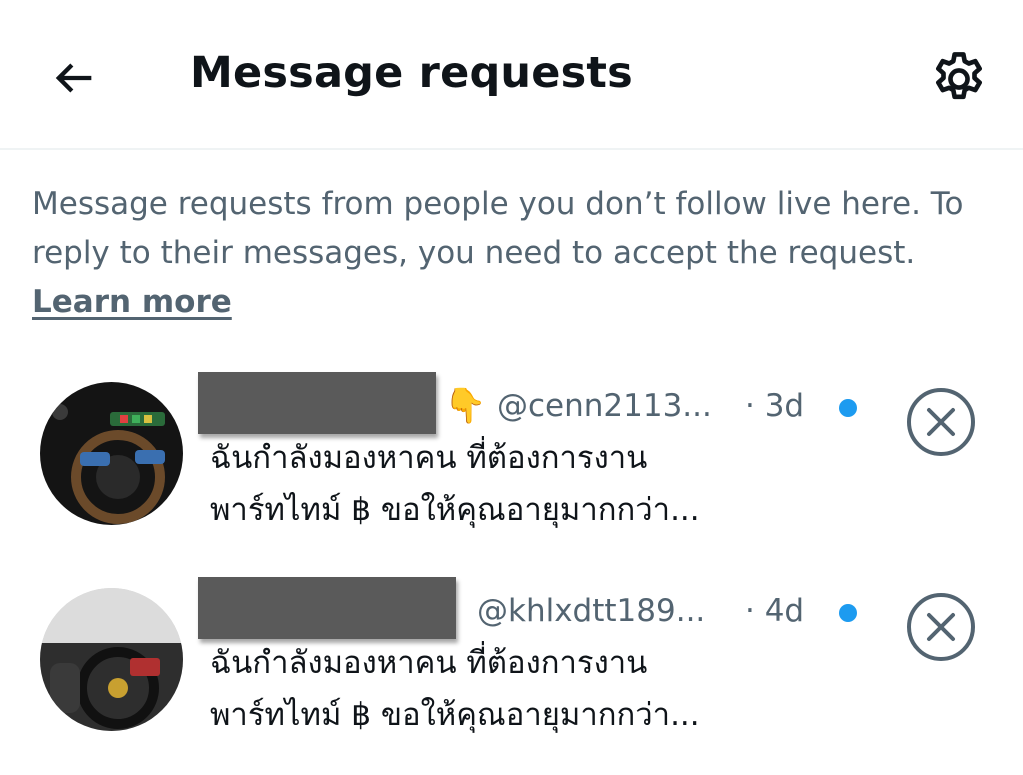  What do you see at coordinates (465, 406) in the screenshot?
I see `pointing-down-emoji: 👇` at bounding box center [465, 406].